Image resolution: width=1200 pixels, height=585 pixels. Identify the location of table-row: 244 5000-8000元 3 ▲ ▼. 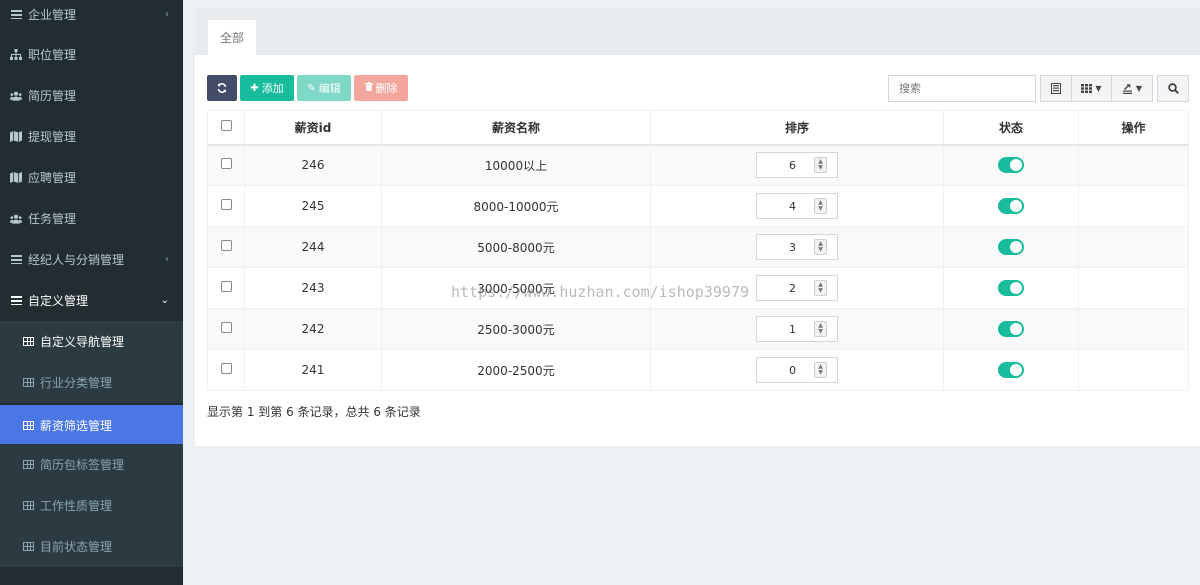
(698, 247).